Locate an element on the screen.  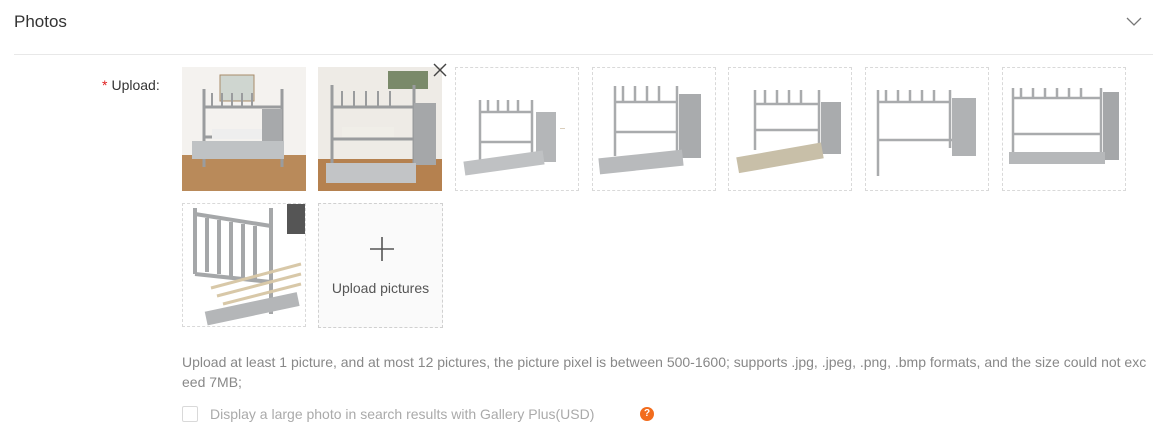
upload-label: * Upload: is located at coordinates (131, 85).